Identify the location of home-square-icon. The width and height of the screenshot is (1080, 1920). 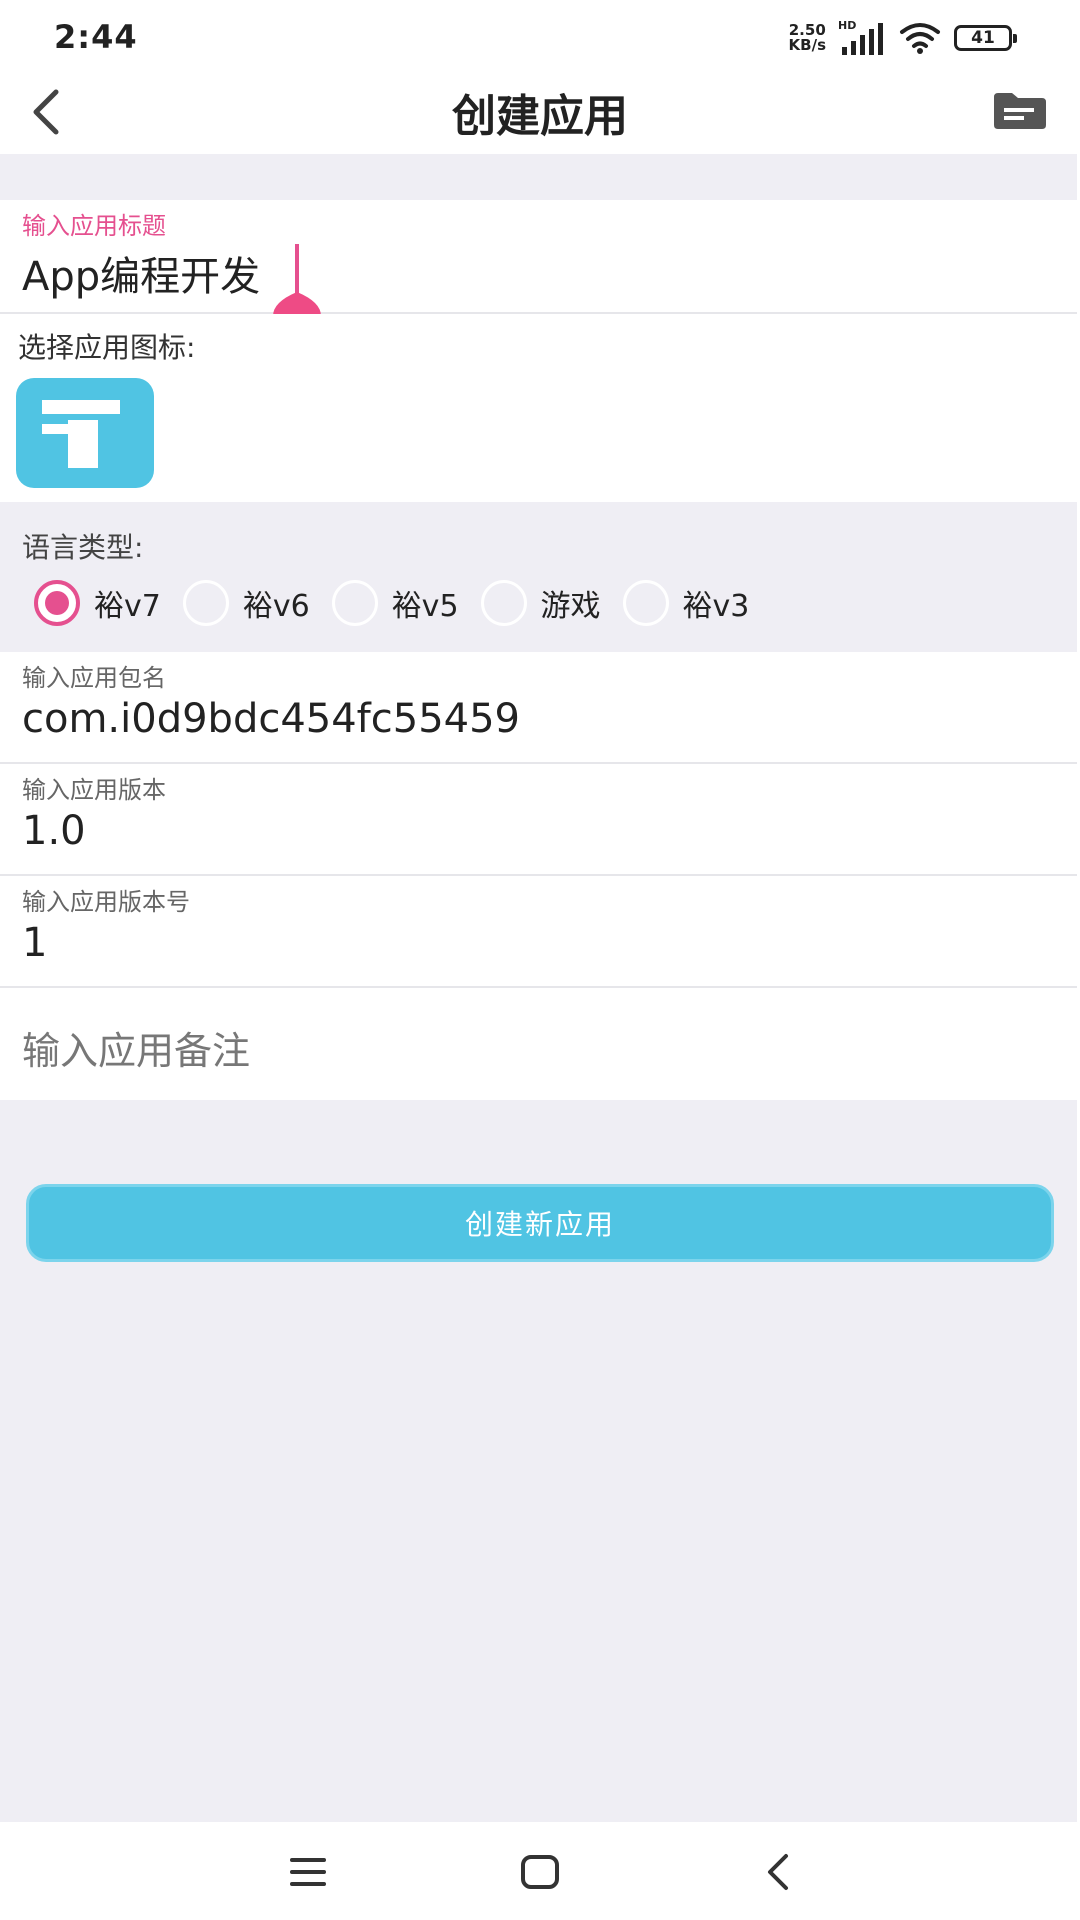
(540, 1872).